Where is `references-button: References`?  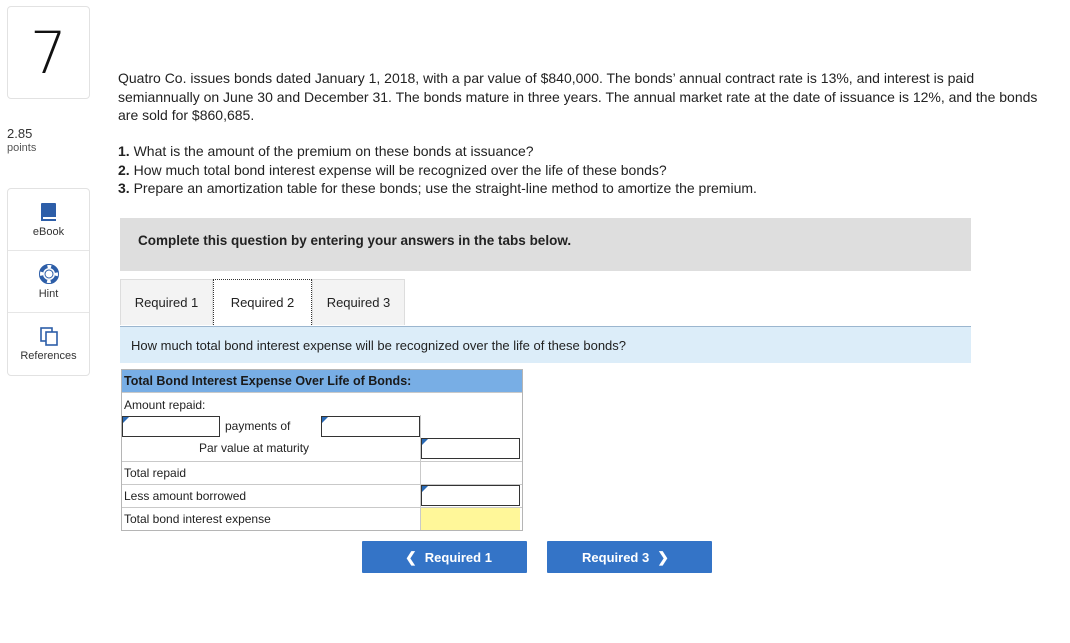 references-button: References is located at coordinates (48, 344).